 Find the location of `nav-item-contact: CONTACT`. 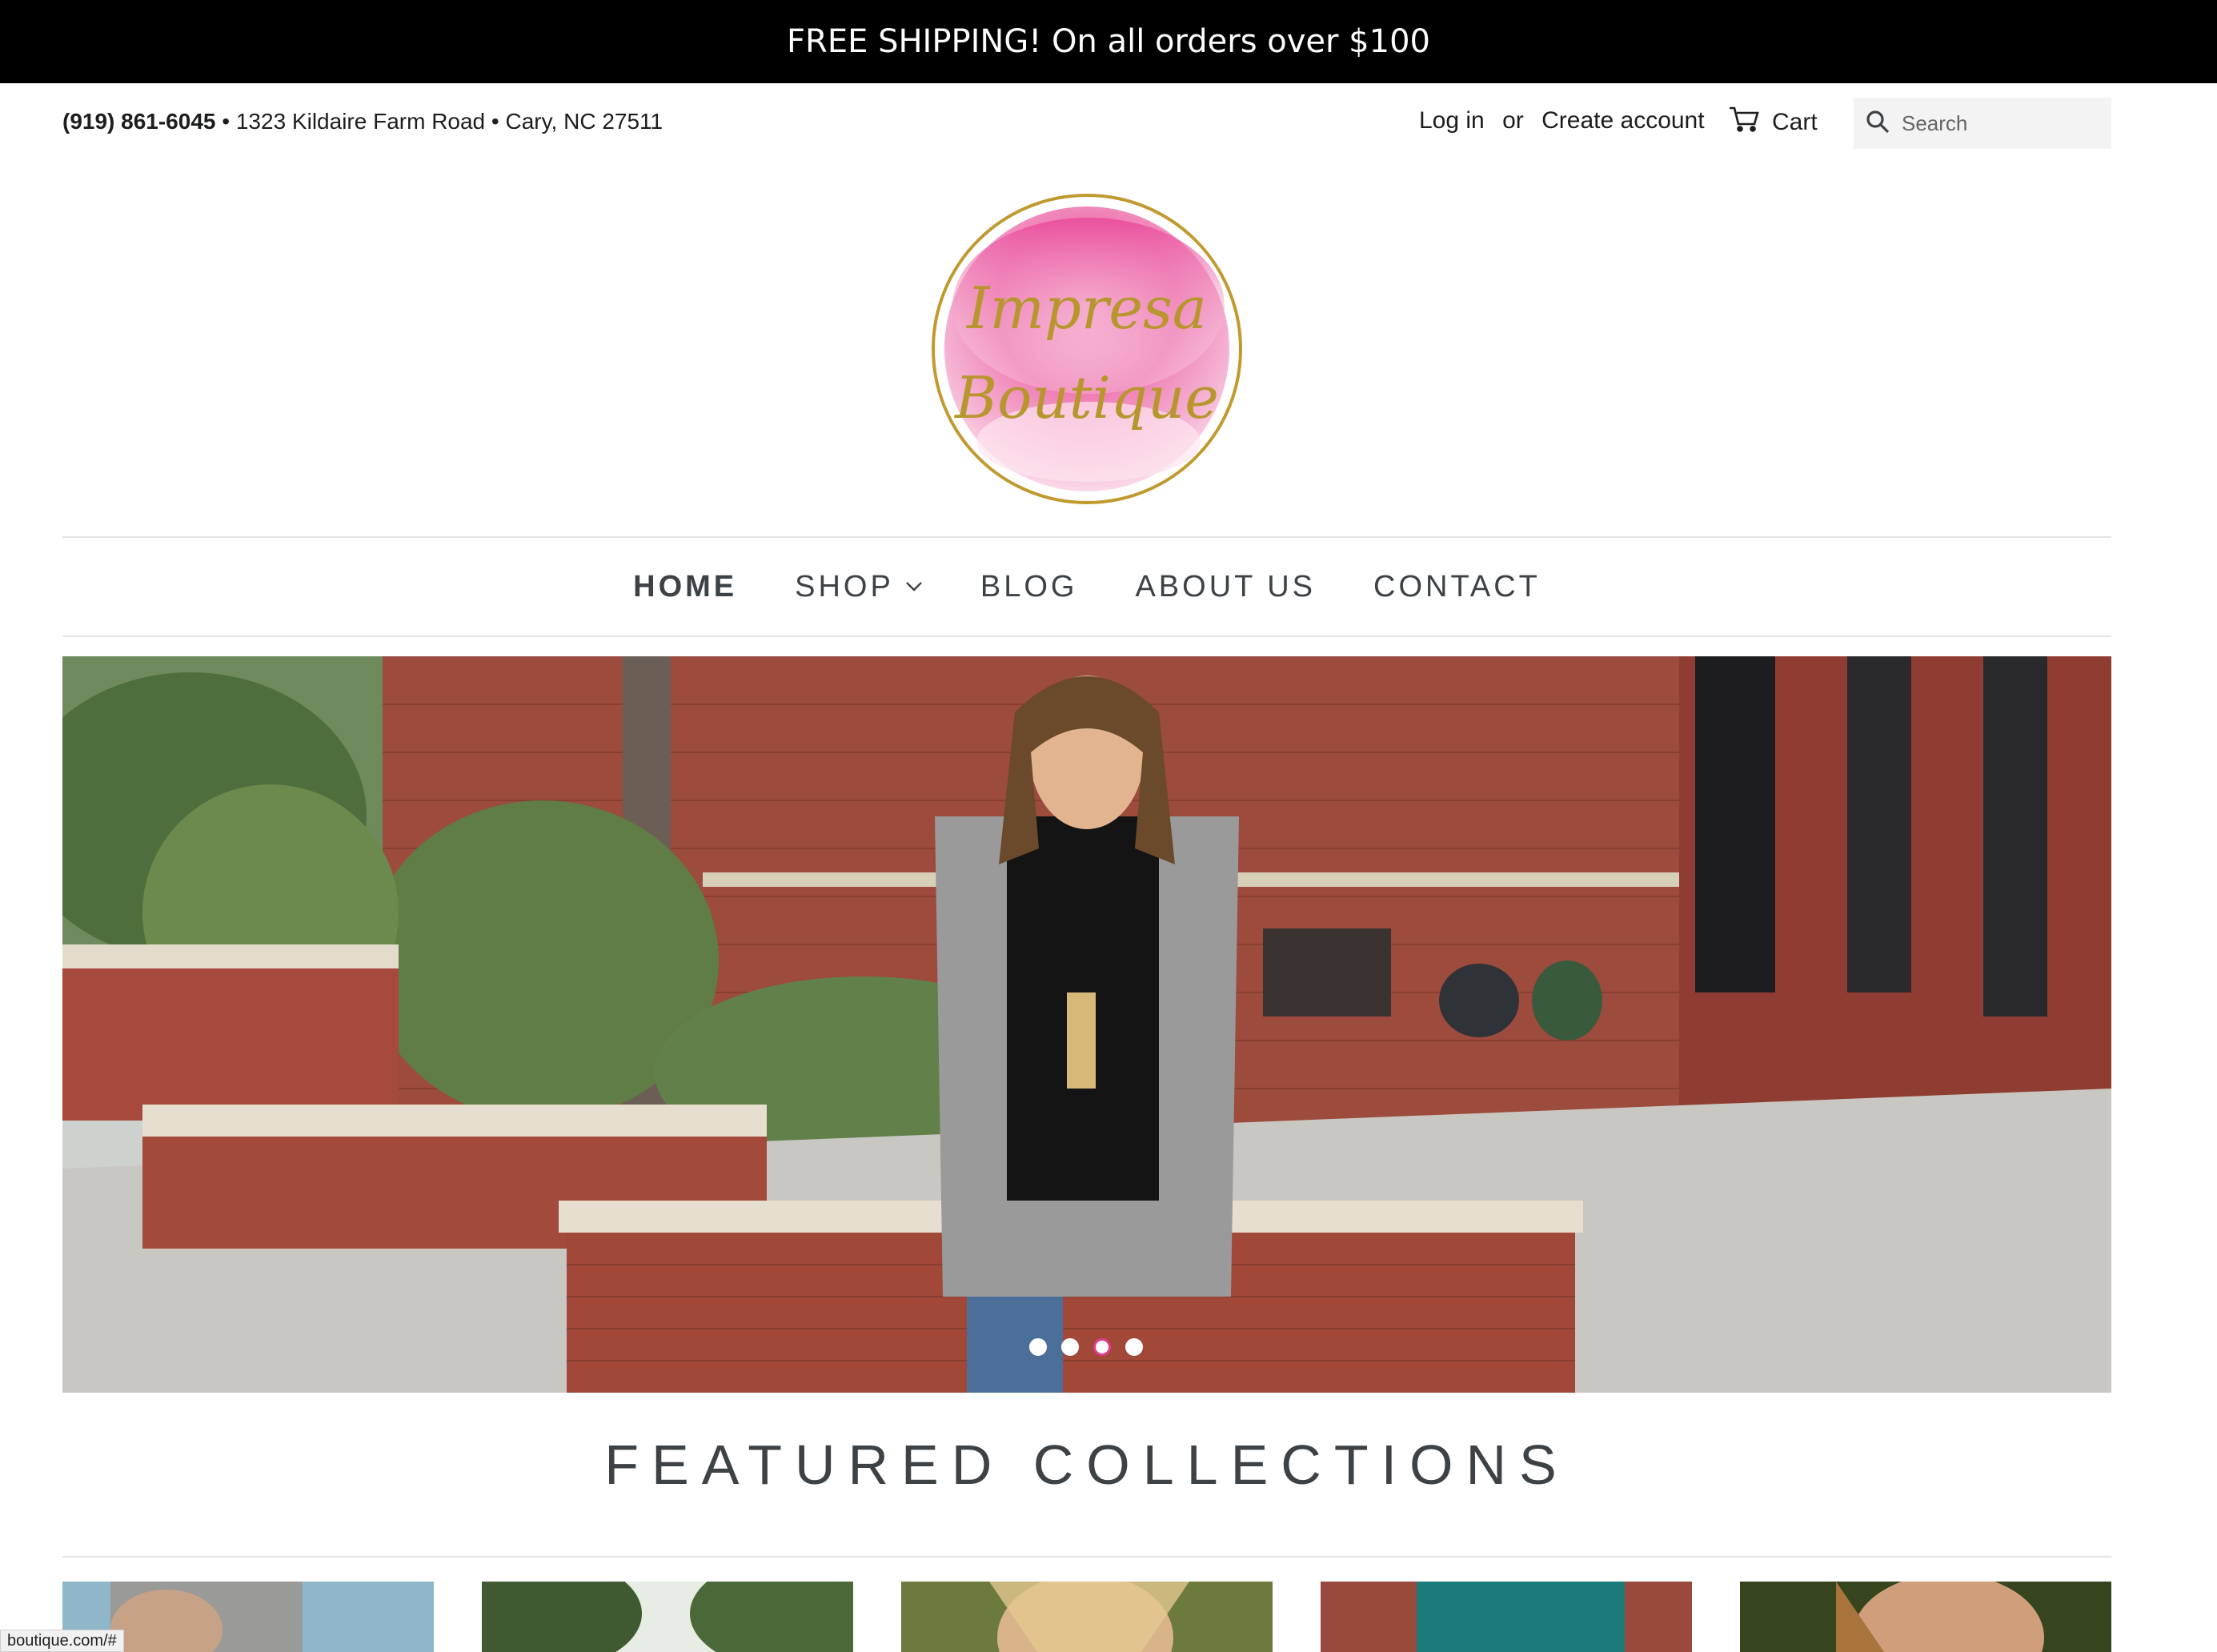

nav-item-contact: CONTACT is located at coordinates (1457, 587).